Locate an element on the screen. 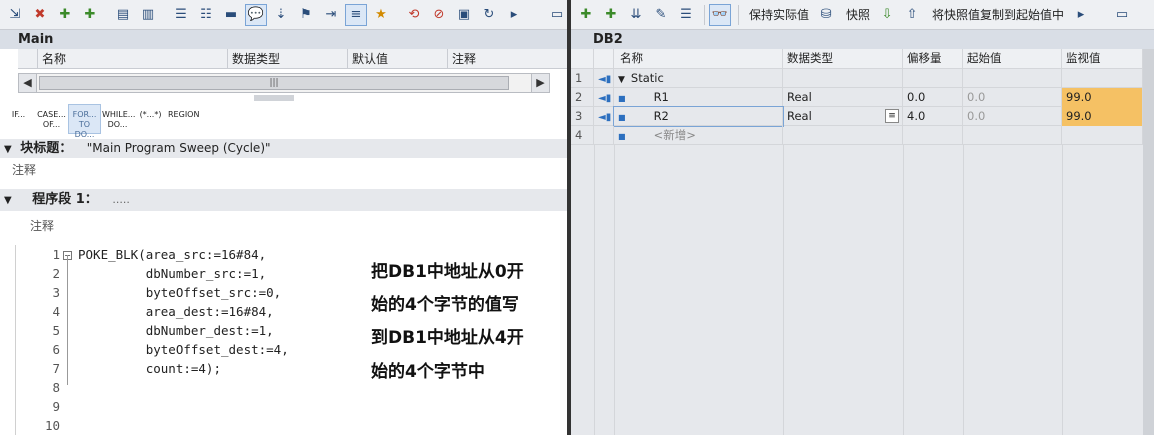 The image size is (1154, 435). col-default: 默认值 is located at coordinates (398, 58).